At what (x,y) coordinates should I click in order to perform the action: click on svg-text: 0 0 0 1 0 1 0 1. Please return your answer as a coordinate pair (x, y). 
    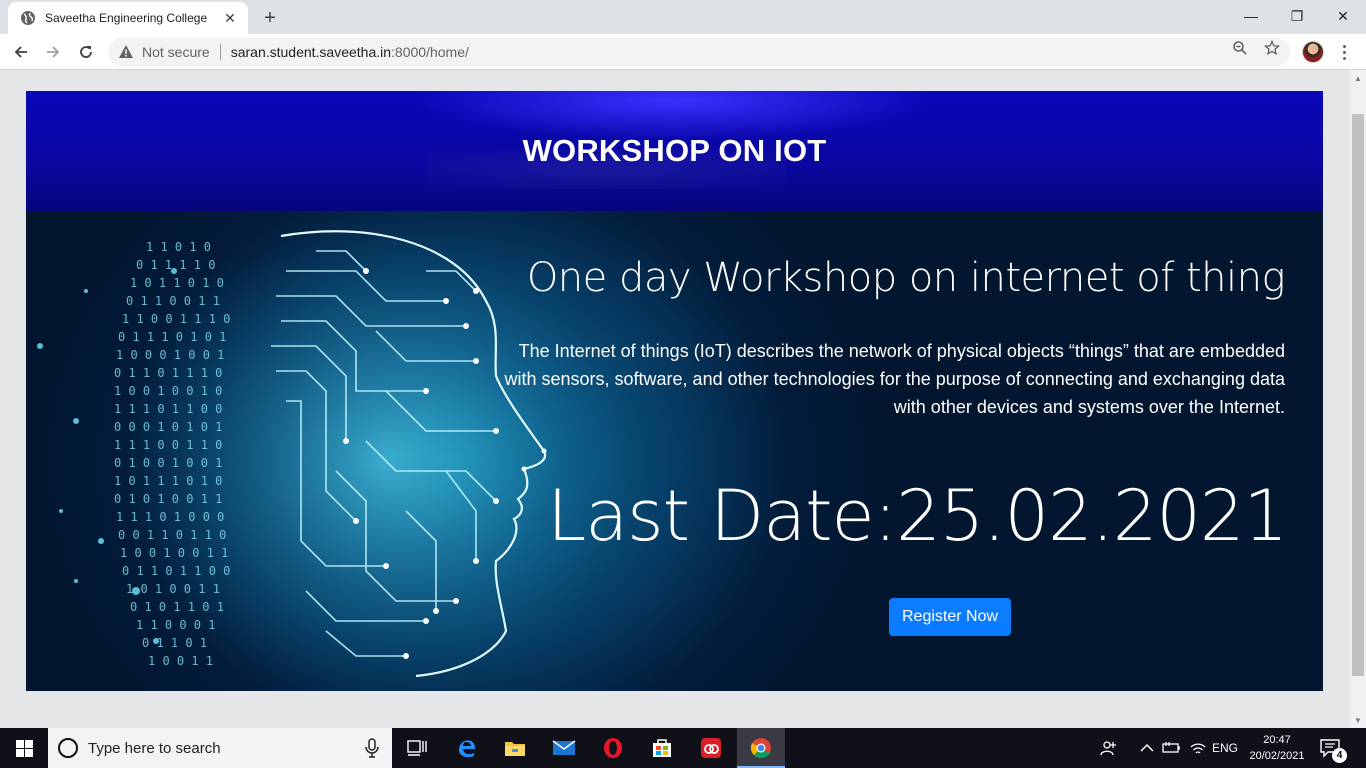
    Looking at the image, I should click on (168, 427).